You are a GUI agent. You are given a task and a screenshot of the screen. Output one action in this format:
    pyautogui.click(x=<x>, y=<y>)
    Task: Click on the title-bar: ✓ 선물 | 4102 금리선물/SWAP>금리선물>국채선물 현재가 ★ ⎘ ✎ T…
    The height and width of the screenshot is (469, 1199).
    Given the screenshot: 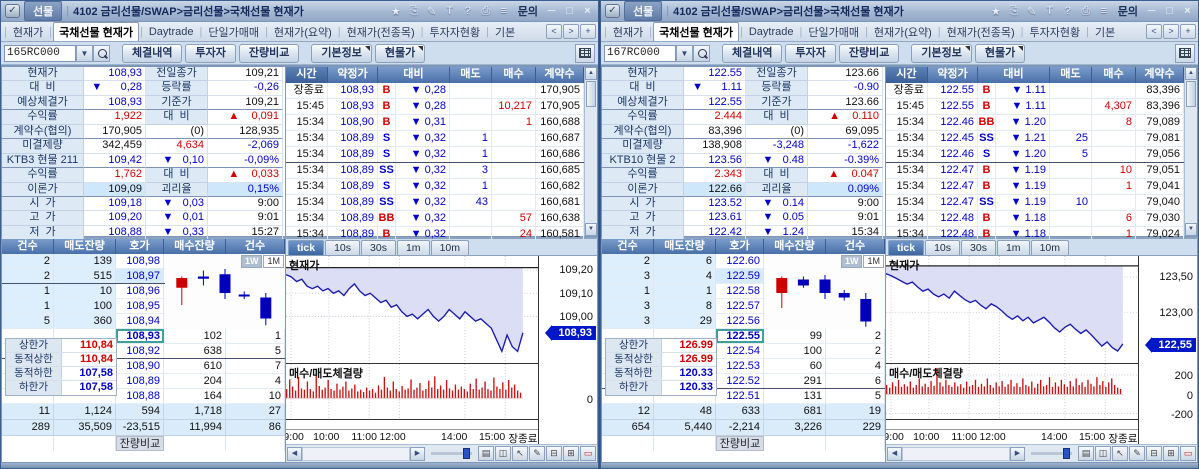 What is the action you would take?
    pyautogui.click(x=299, y=11)
    